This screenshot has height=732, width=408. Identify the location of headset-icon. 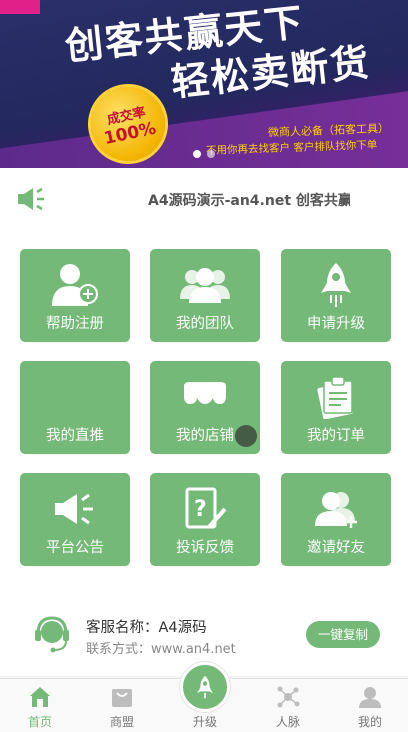
(52, 634).